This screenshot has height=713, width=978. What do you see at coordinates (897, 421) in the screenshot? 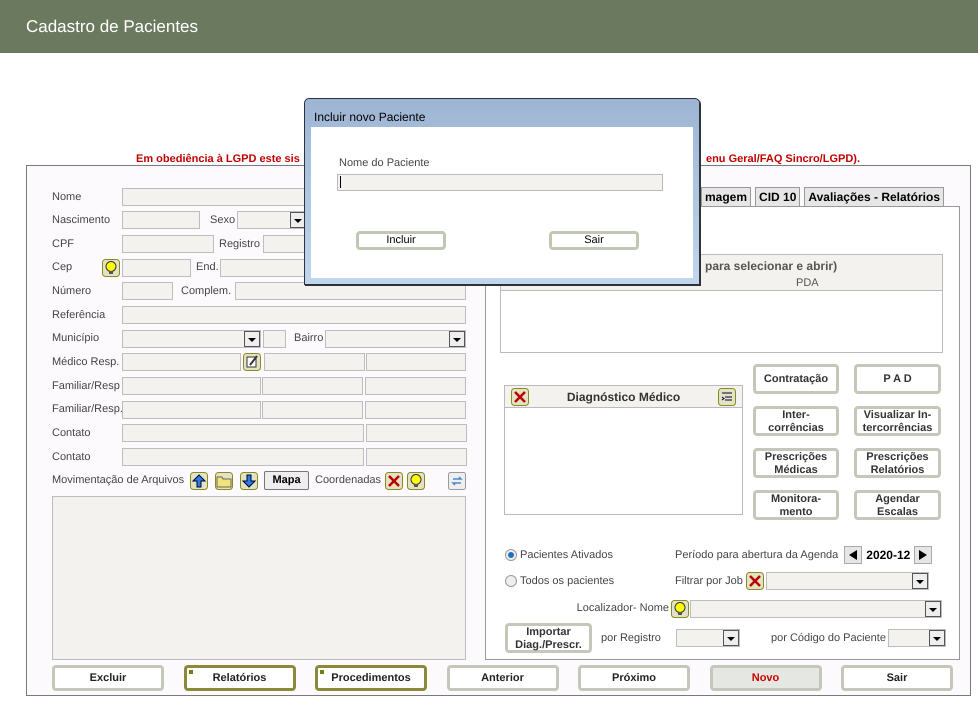
I see `action-button: Visualizar In- tercorrências` at bounding box center [897, 421].